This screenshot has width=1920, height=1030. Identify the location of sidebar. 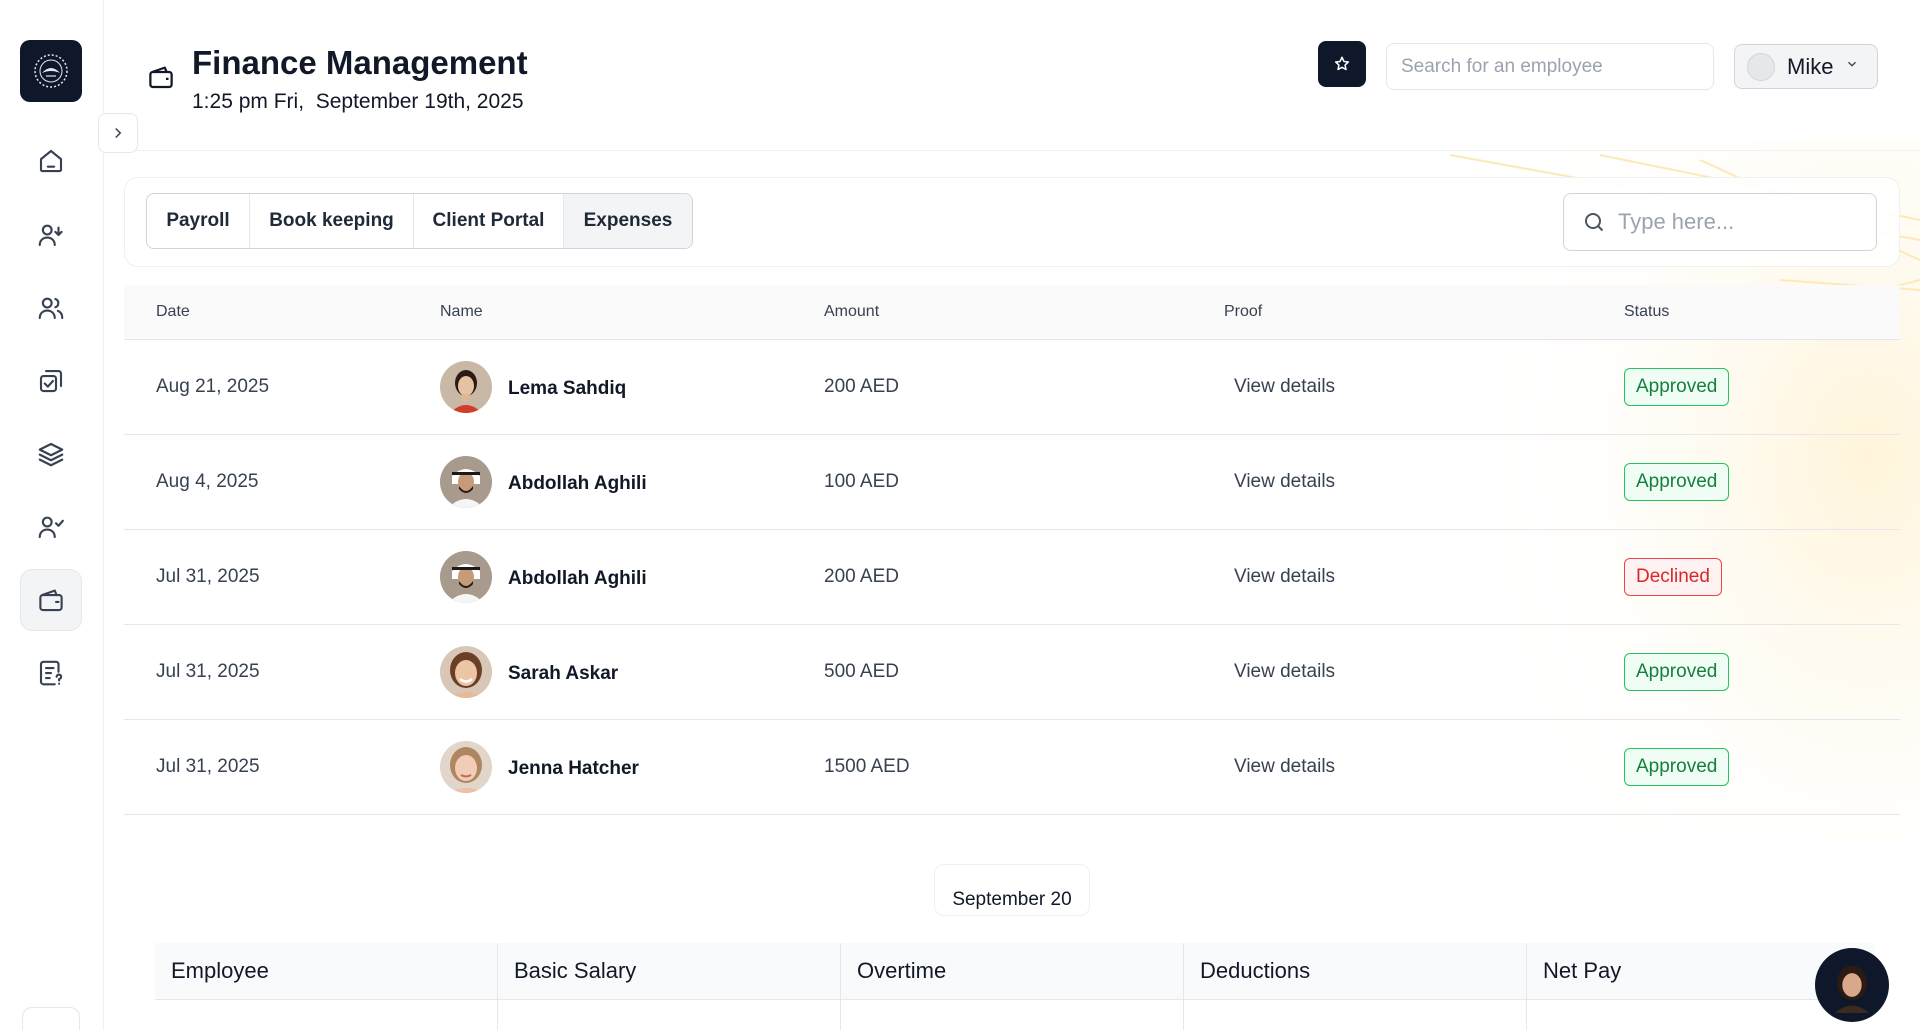
(52, 515).